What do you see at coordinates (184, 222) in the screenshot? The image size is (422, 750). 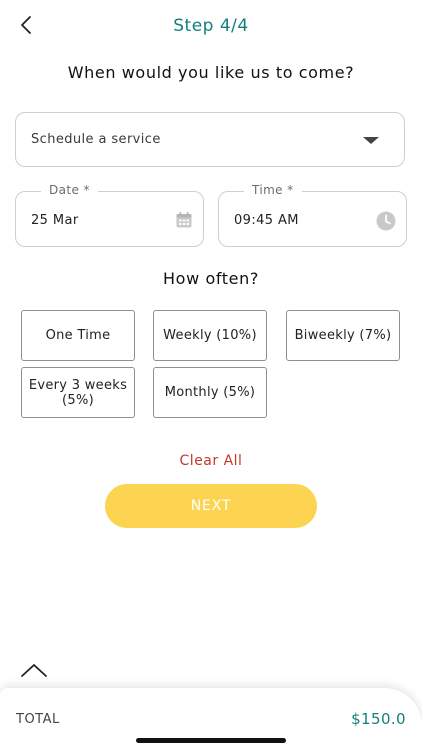 I see `calendar-icon` at bounding box center [184, 222].